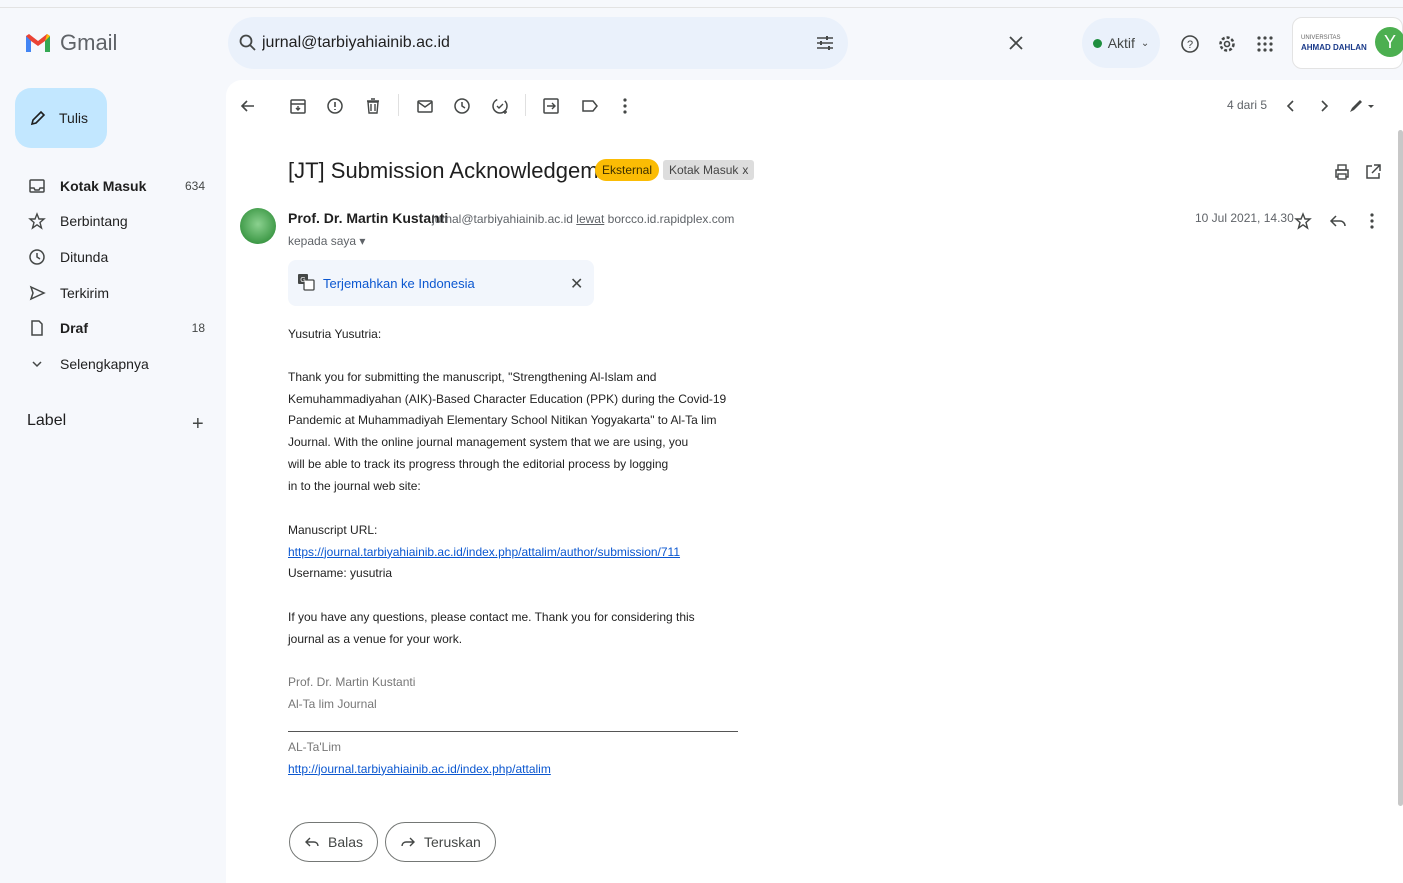  What do you see at coordinates (671, 219) in the screenshot?
I see `via-domain: borcco.id.rapidplex.com` at bounding box center [671, 219].